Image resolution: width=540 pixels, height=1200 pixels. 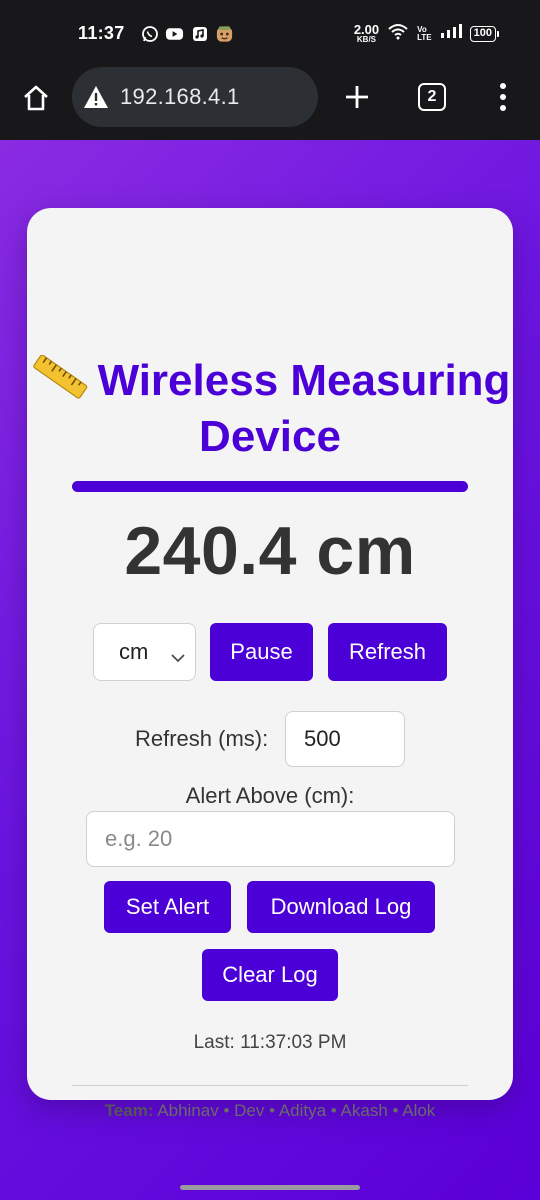 I want to click on plus-icon, so click(x=357, y=97).